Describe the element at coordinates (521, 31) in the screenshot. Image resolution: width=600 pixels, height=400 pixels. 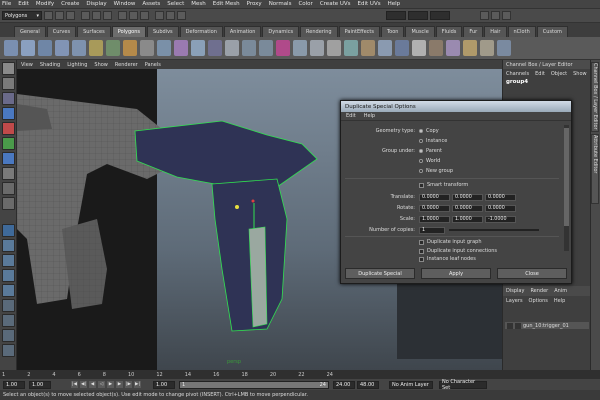
I see `shelf-tab-ncloth: nCloth` at that location.